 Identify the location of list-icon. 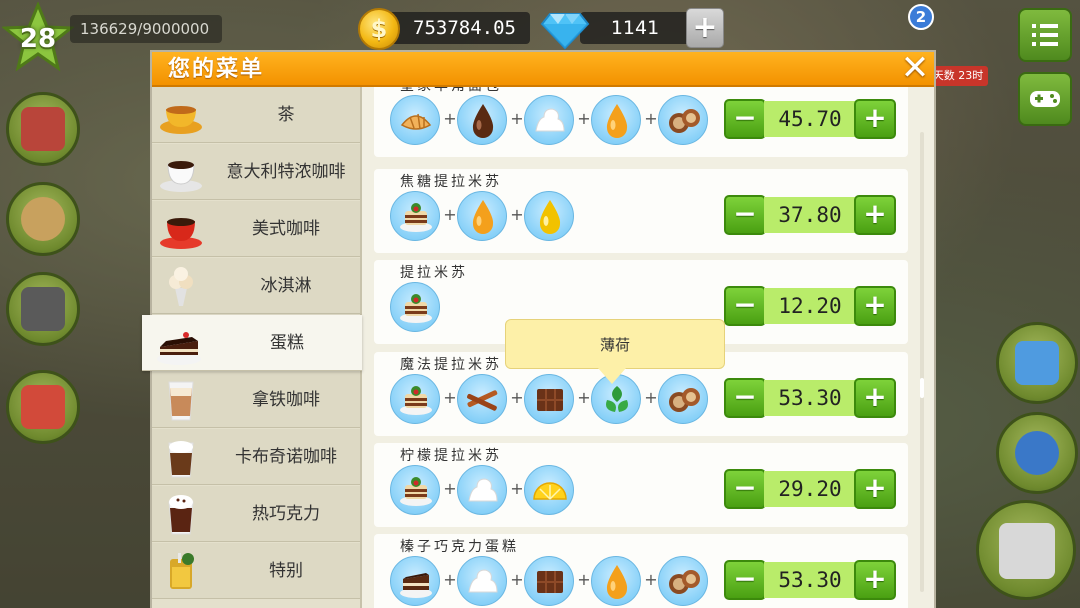
(1045, 35).